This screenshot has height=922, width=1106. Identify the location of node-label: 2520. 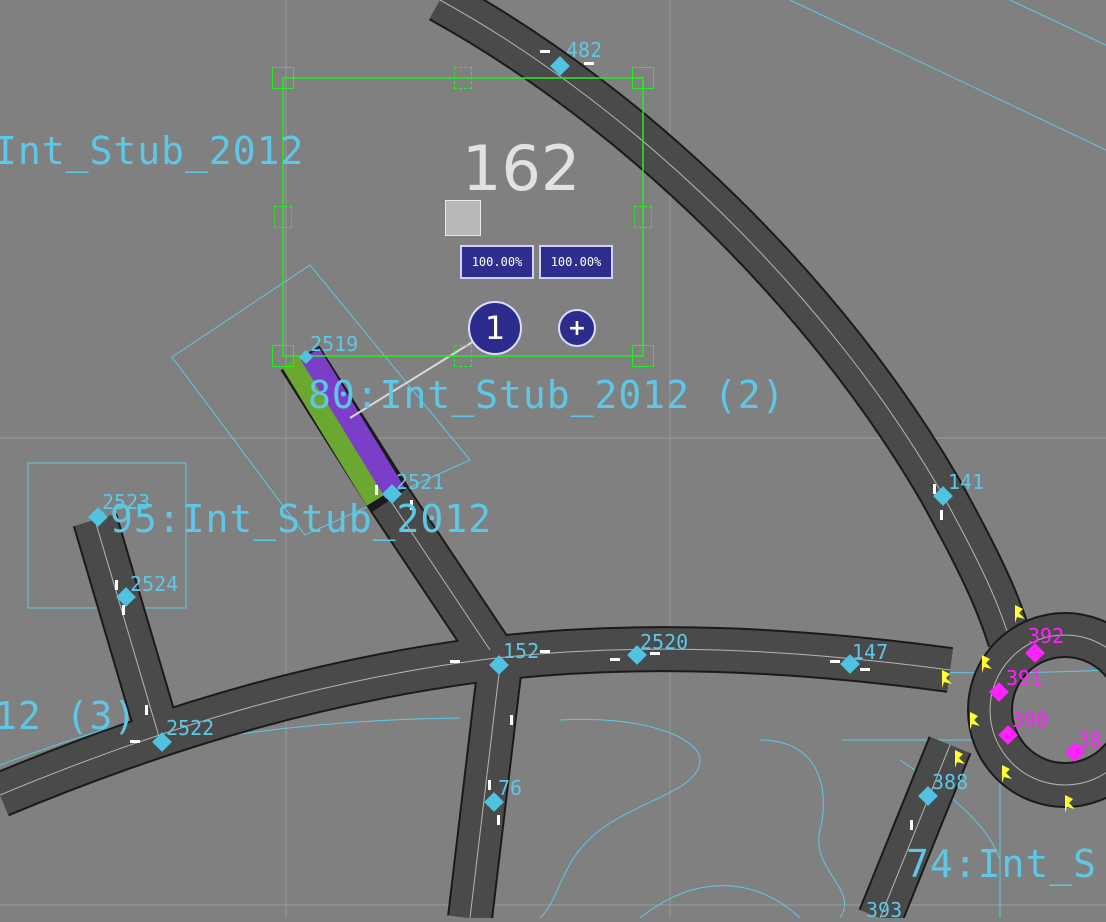
(664, 642).